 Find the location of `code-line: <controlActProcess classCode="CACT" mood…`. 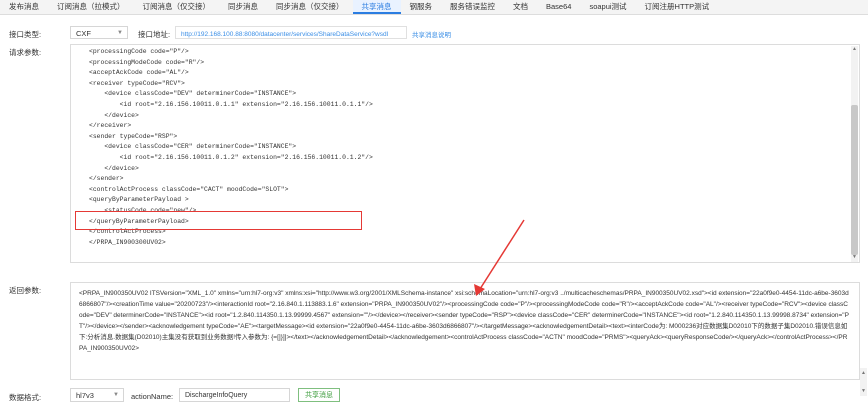

code-line: <controlActProcess classCode="CACT" mood… is located at coordinates (189, 189).